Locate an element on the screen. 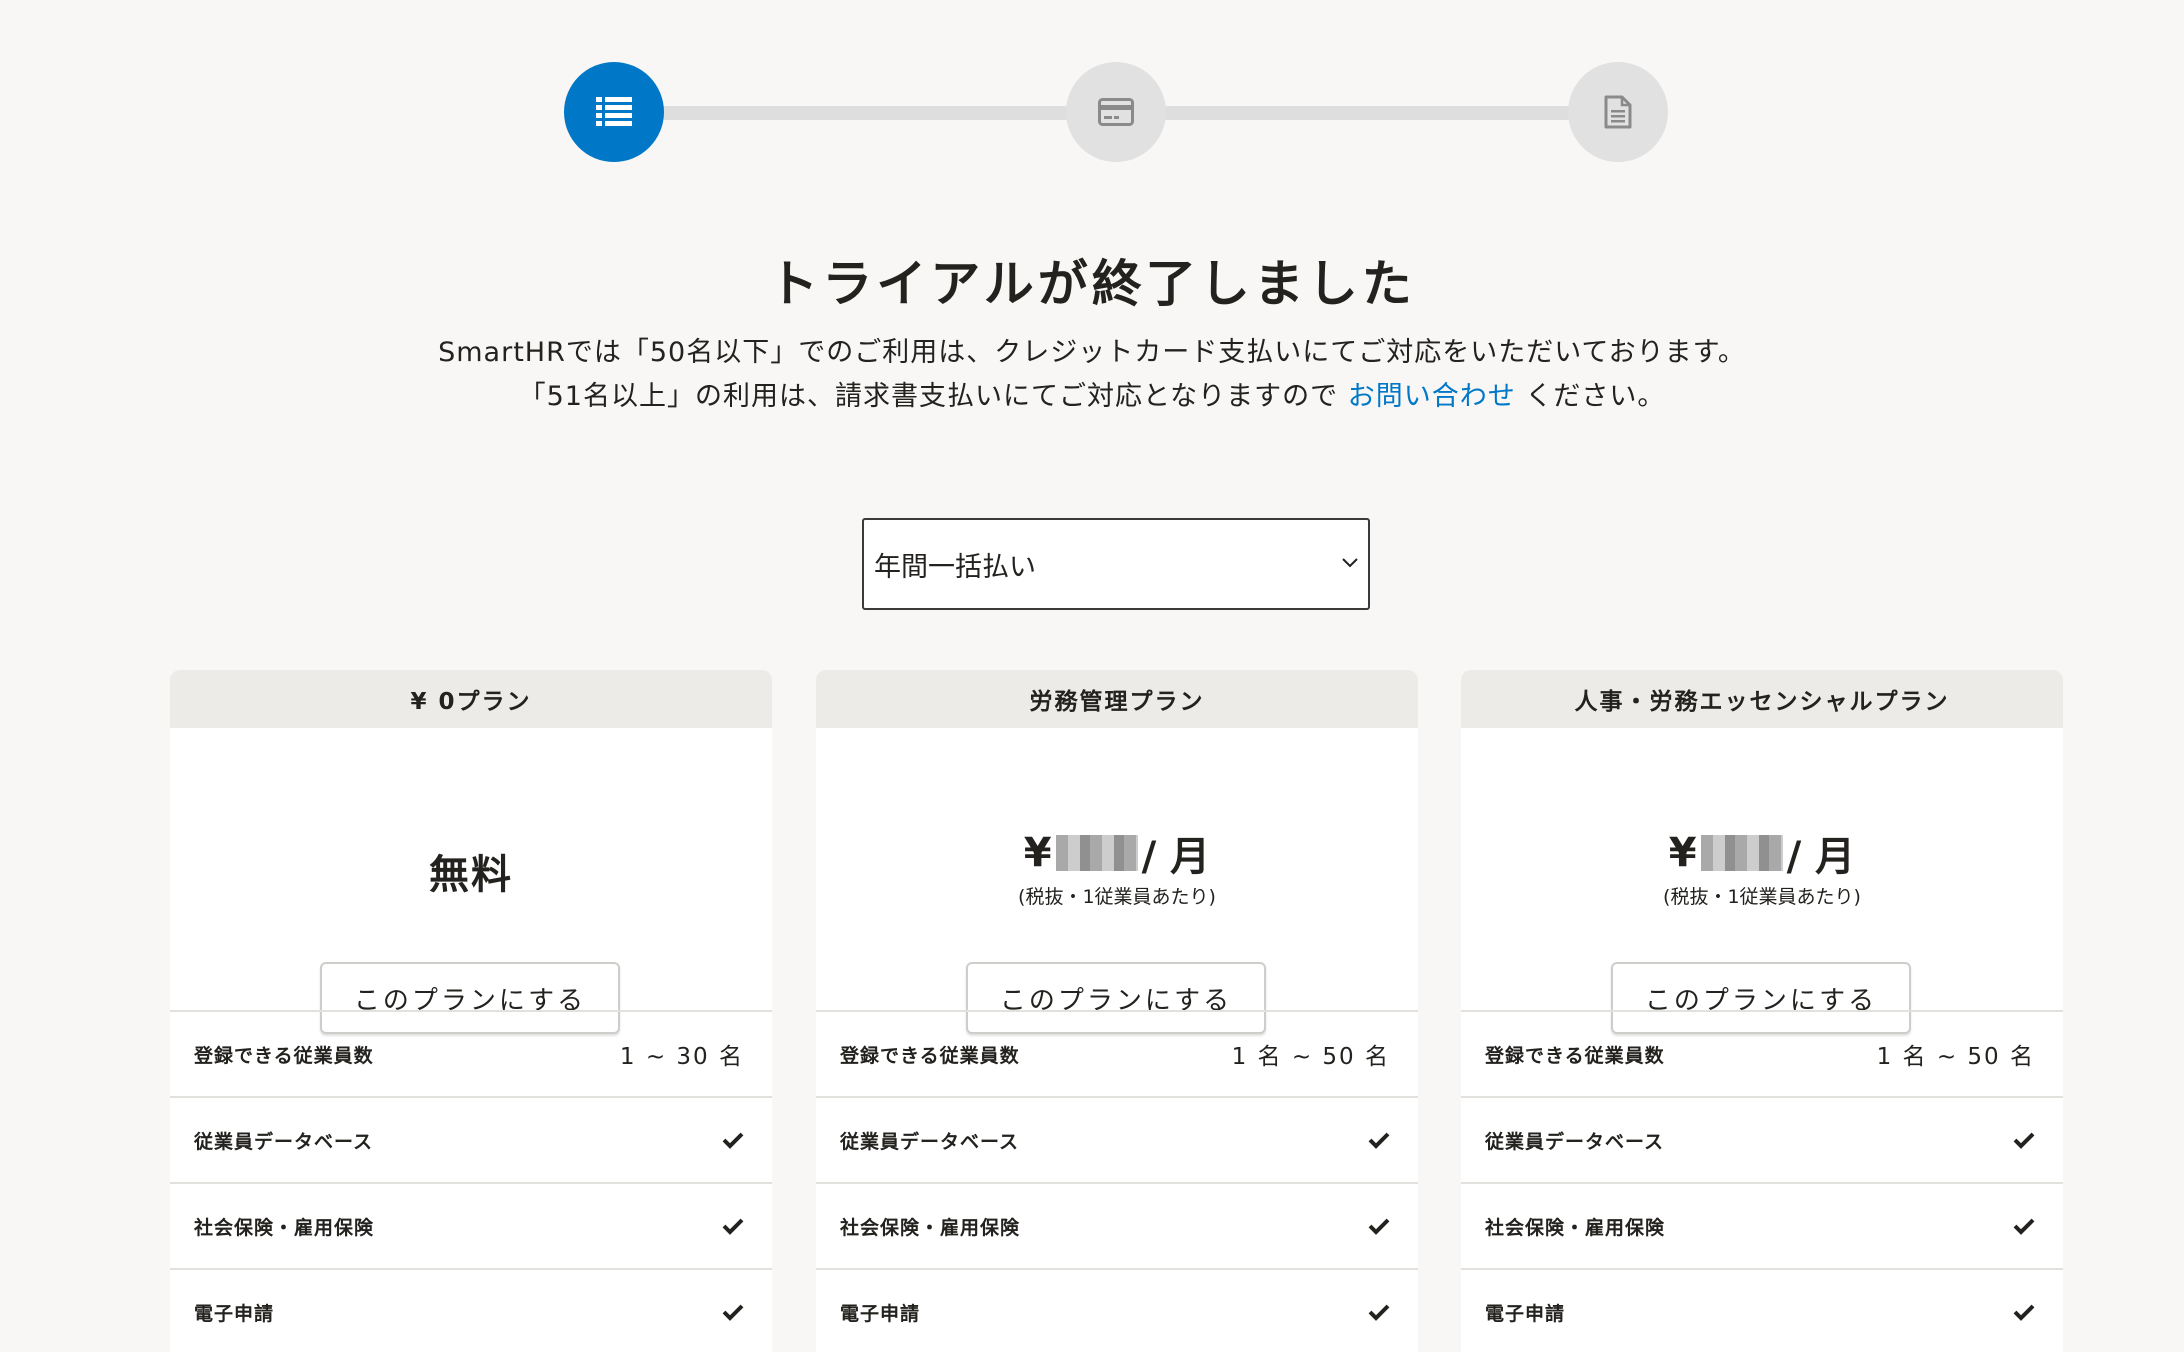 This screenshot has height=1352, width=2184. document-icon is located at coordinates (1618, 112).